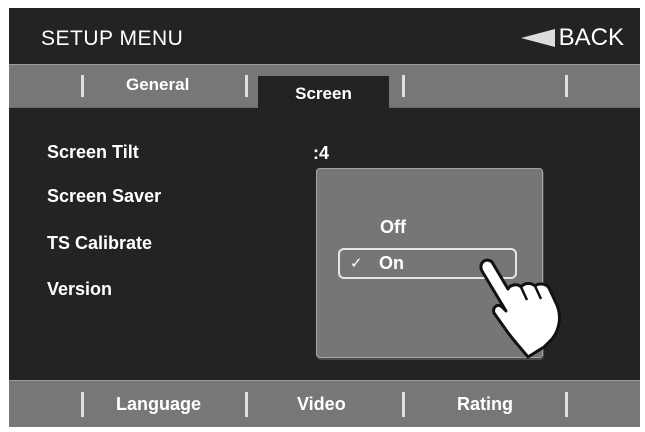  What do you see at coordinates (104, 196) in the screenshot?
I see `setting-screen-saver: Screen Saver` at bounding box center [104, 196].